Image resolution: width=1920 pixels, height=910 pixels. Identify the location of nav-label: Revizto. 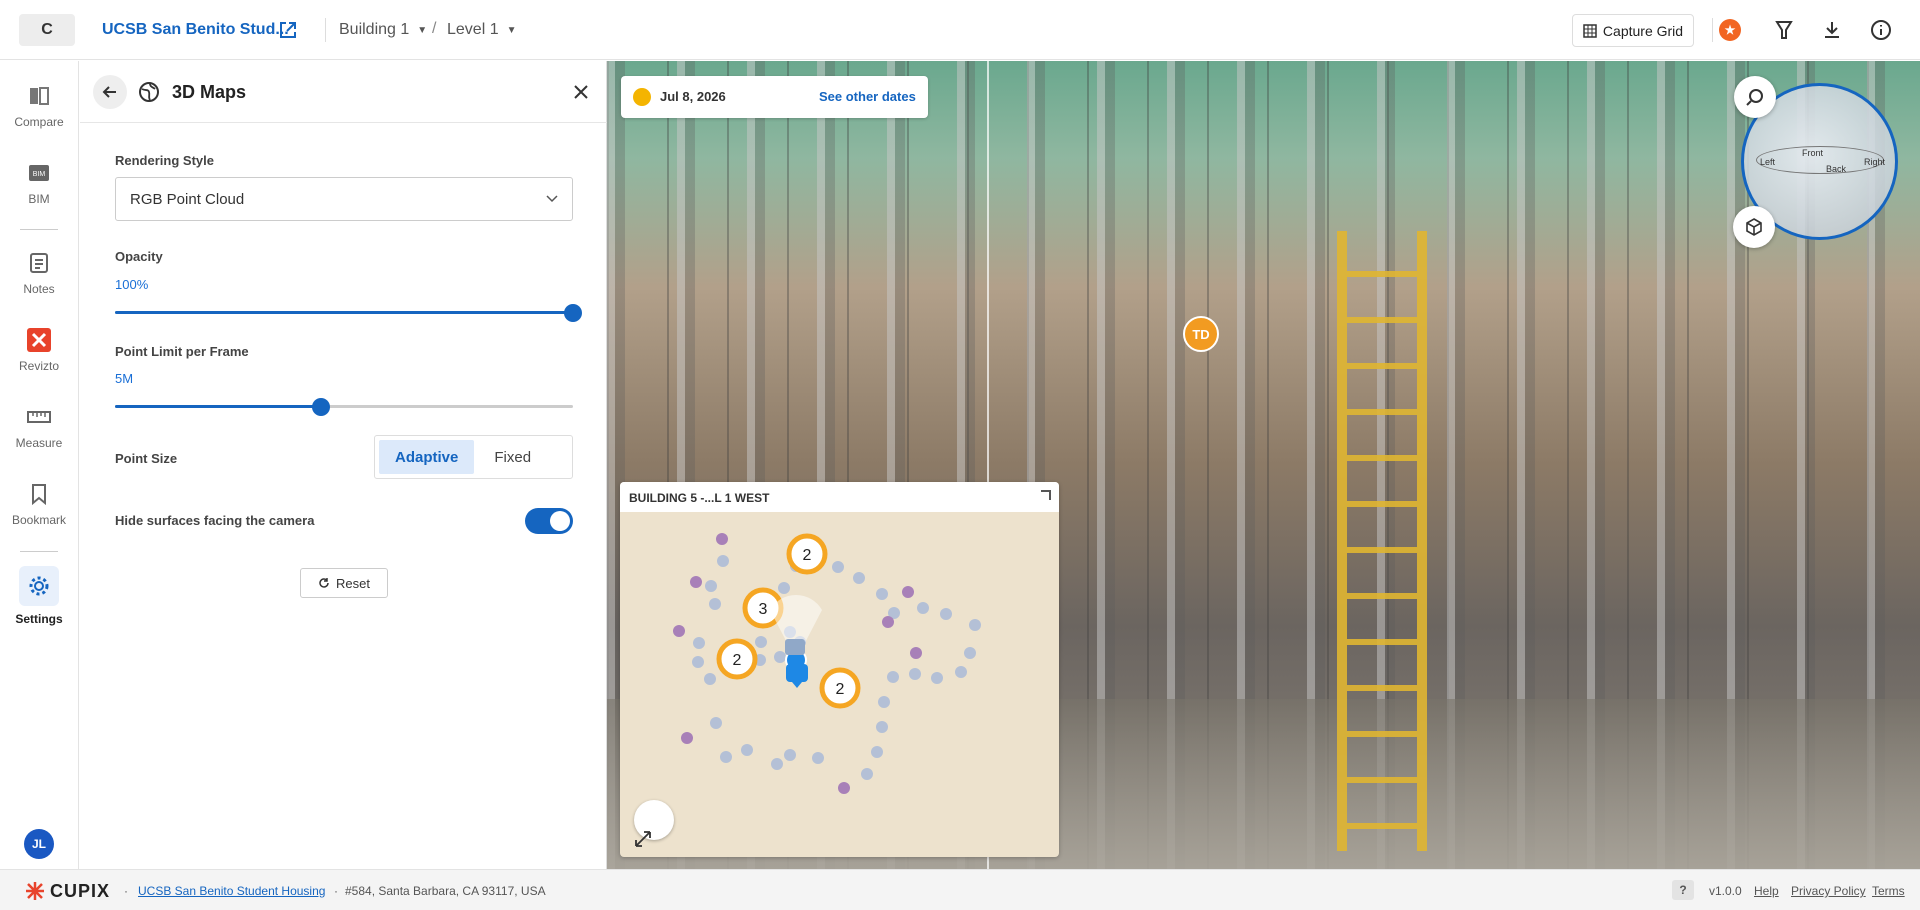
(38, 366).